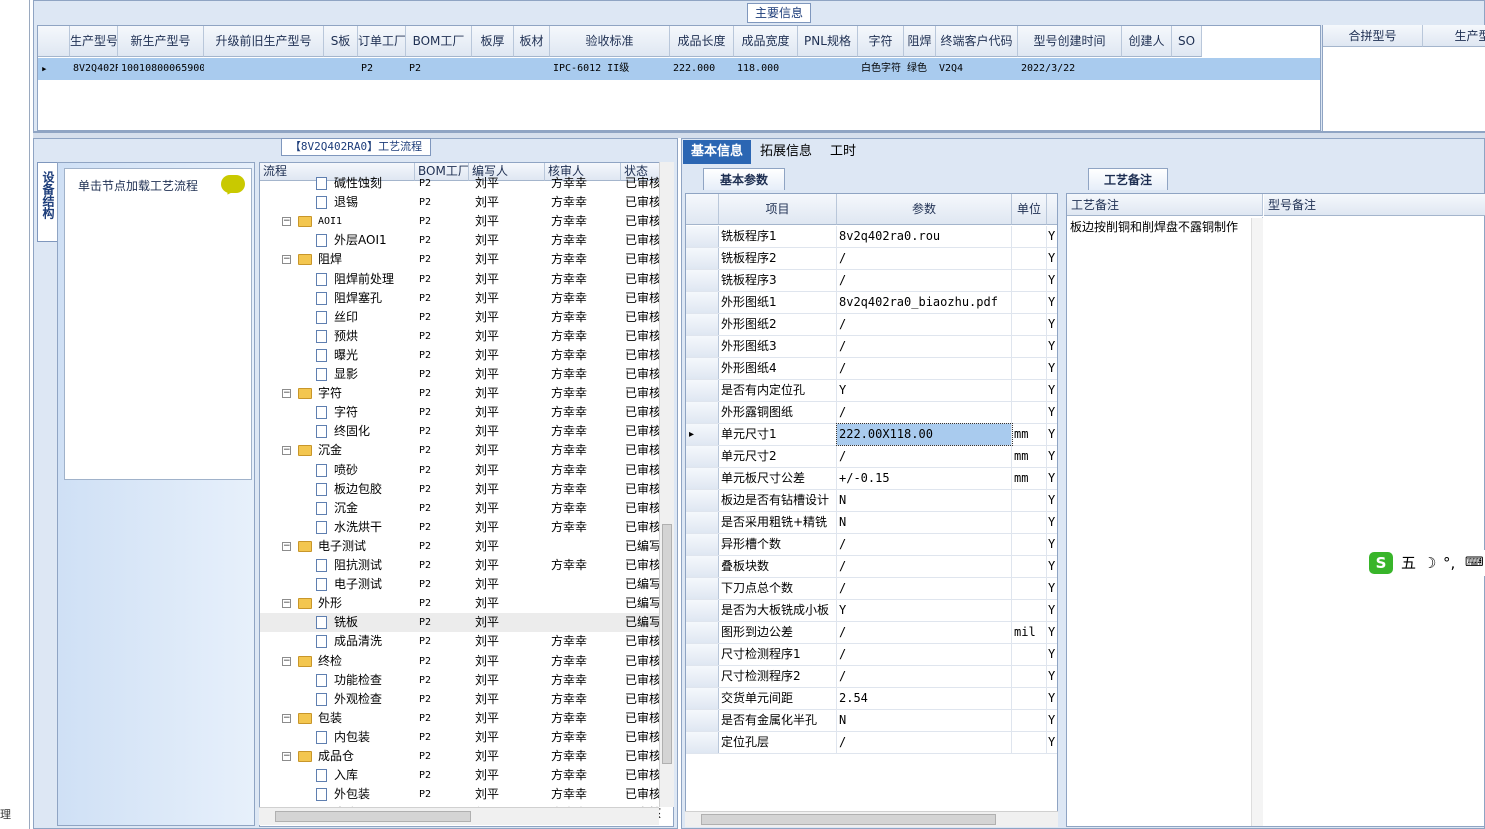 This screenshot has width=1485, height=829. What do you see at coordinates (1373, 36) in the screenshot?
I see `merge-col-header: 合拼型号` at bounding box center [1373, 36].